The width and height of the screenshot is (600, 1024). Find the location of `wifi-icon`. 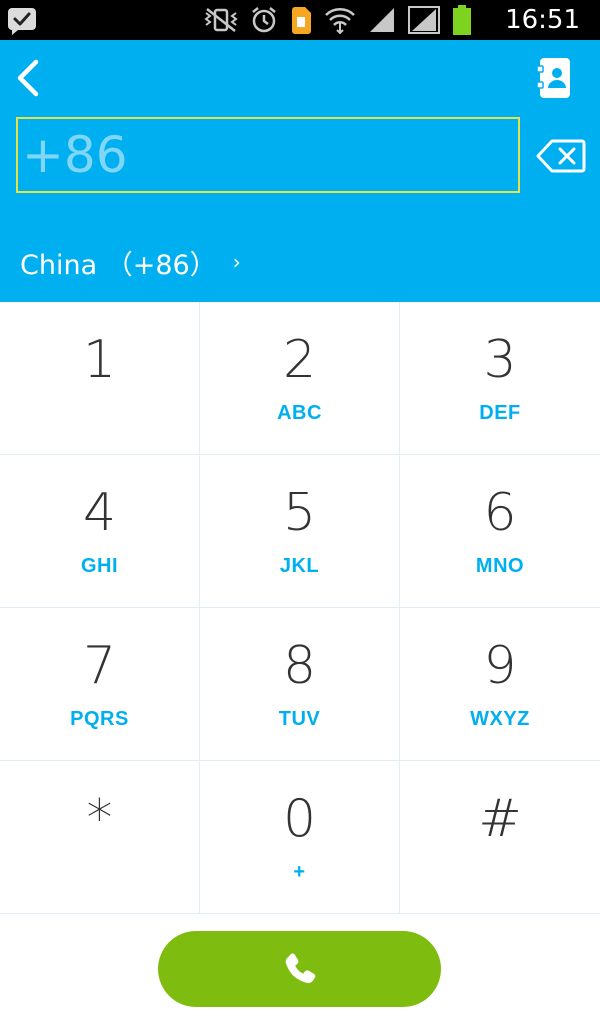

wifi-icon is located at coordinates (340, 21).